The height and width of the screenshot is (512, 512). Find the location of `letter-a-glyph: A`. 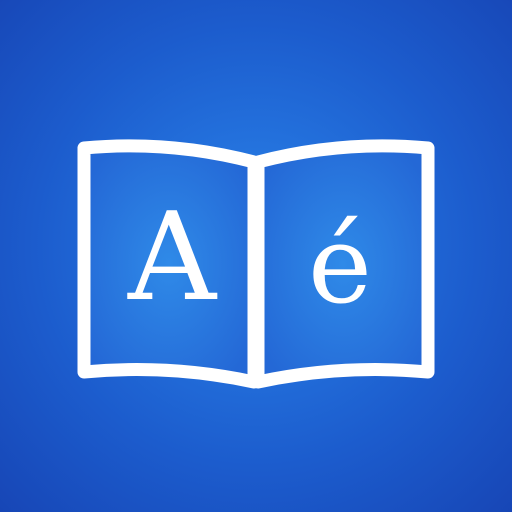

letter-a-glyph: A is located at coordinates (172, 257).